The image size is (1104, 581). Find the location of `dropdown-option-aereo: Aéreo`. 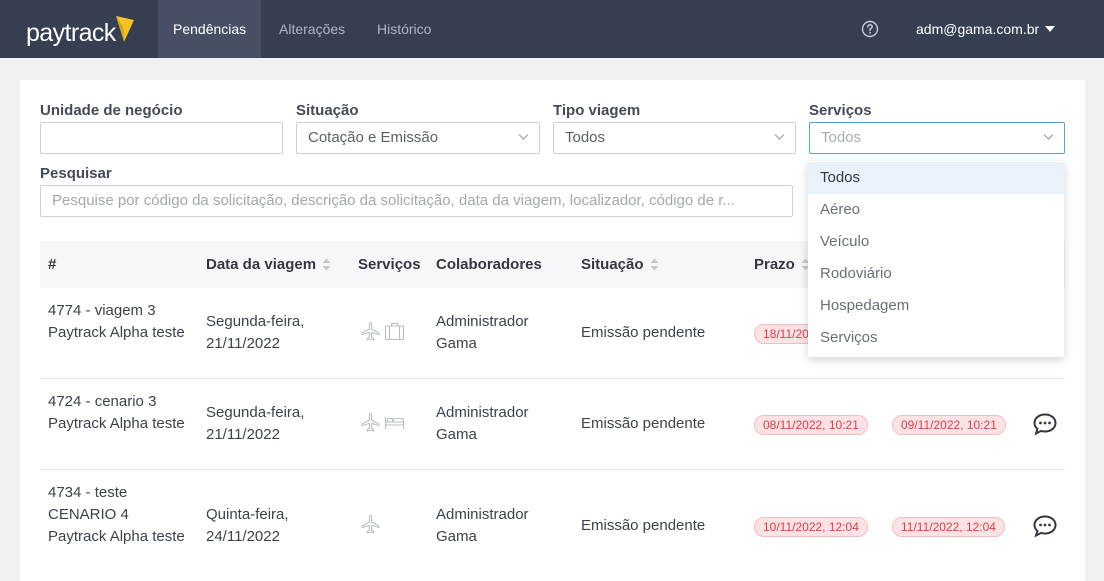

dropdown-option-aereo: Aéreo is located at coordinates (936, 210).